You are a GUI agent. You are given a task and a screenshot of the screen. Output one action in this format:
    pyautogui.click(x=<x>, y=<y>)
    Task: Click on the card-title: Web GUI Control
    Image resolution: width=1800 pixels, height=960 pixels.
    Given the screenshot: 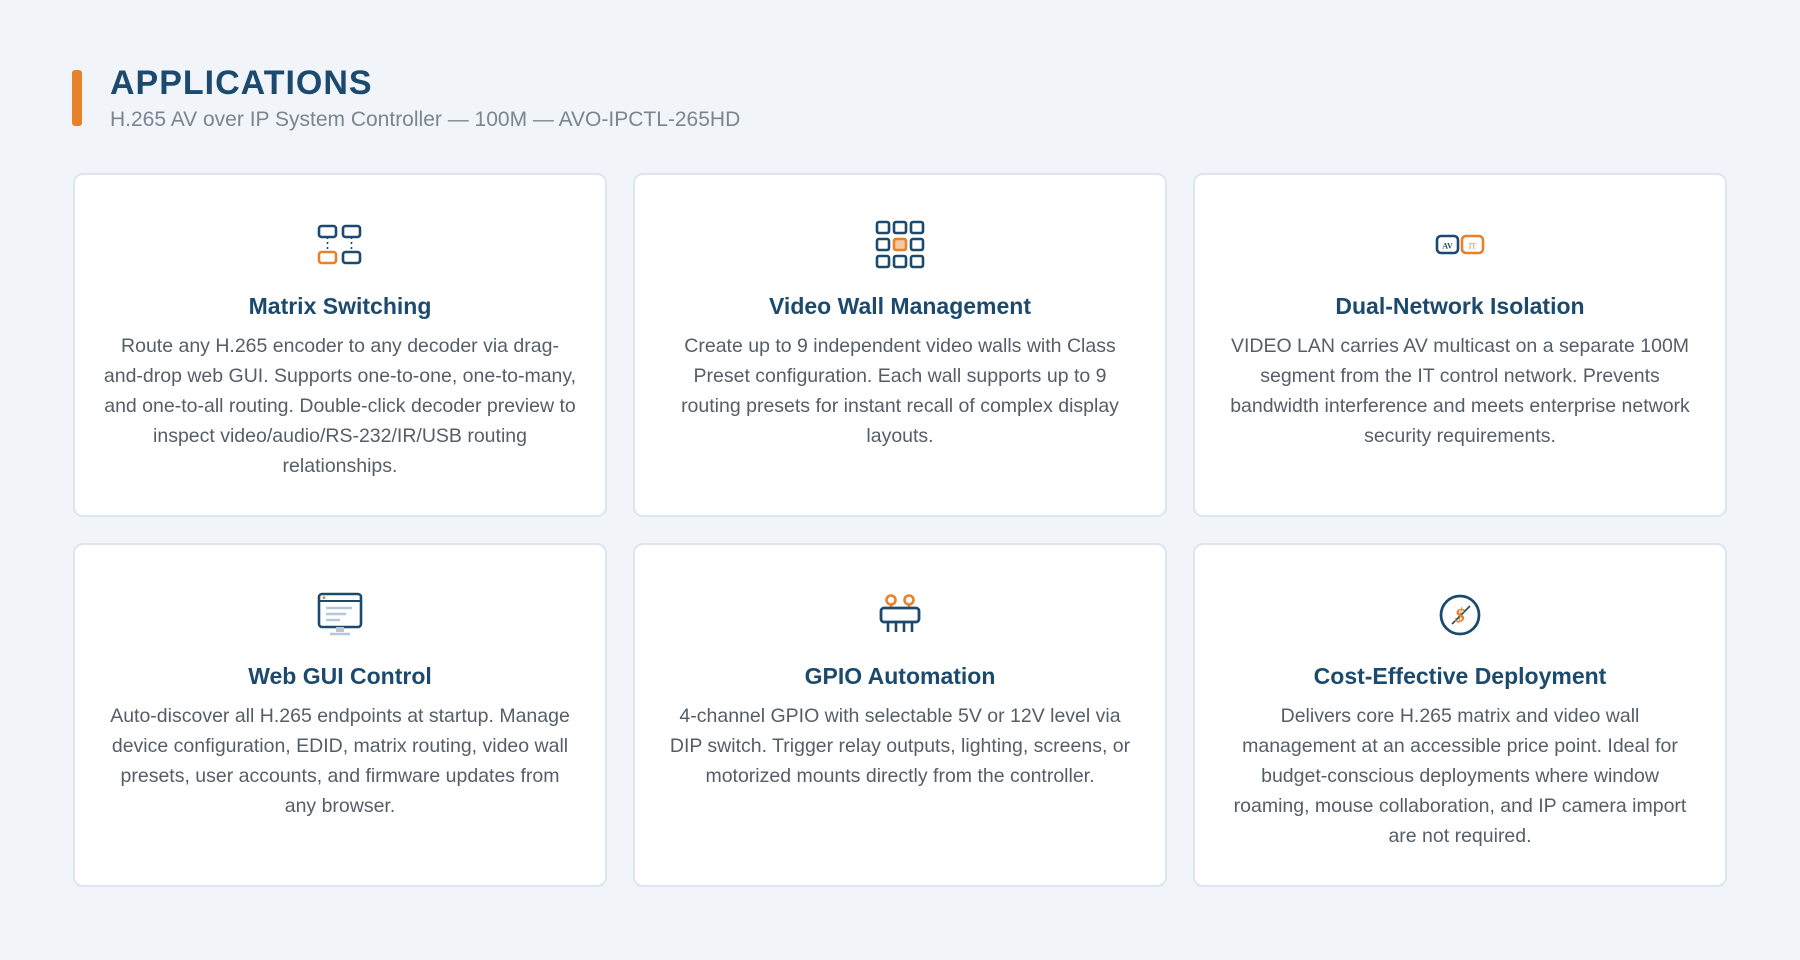 What is the action you would take?
    pyautogui.click(x=340, y=676)
    